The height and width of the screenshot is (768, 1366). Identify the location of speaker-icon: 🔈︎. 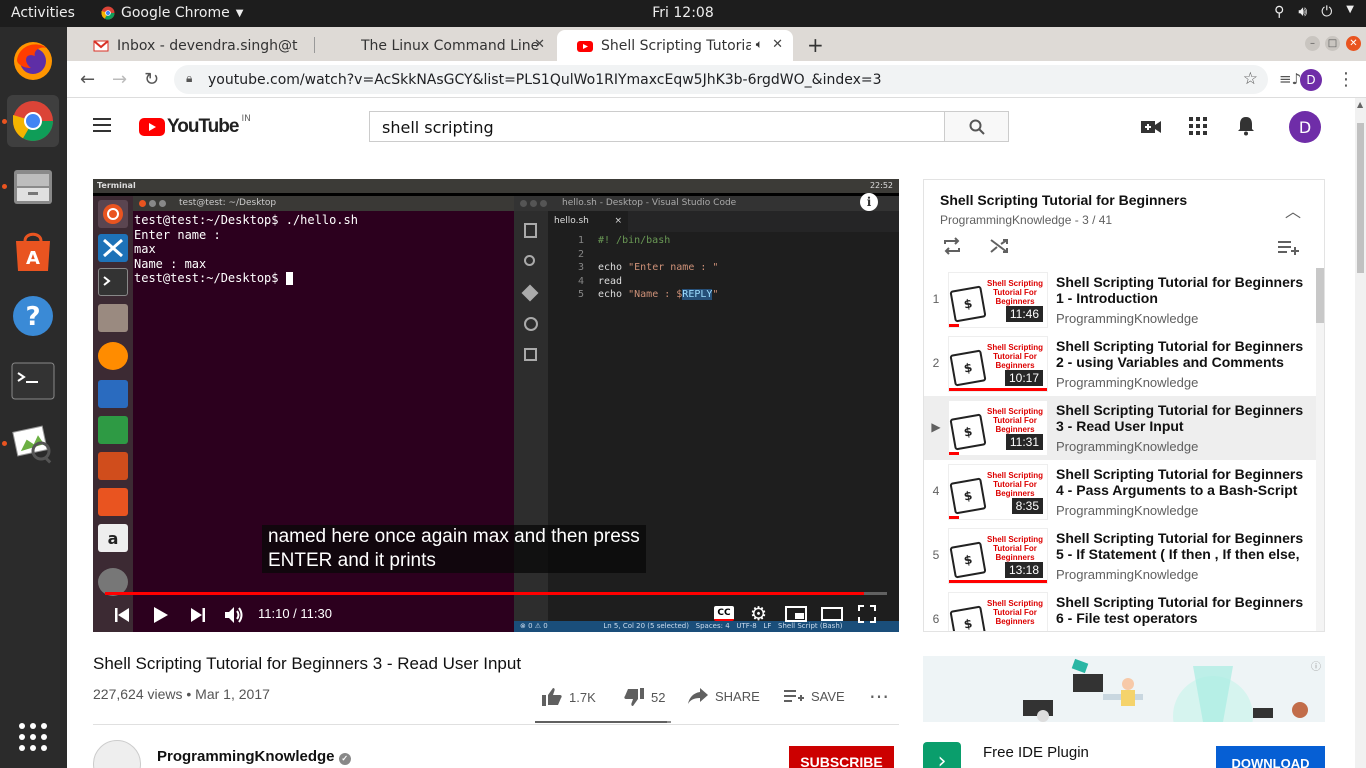
(759, 44).